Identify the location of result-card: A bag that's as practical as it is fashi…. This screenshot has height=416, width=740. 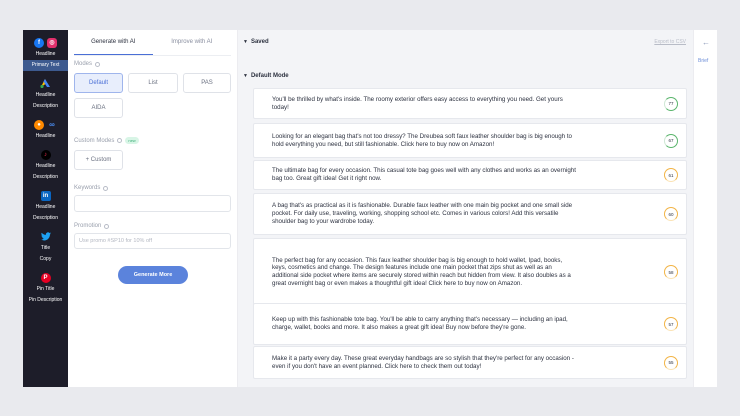
(470, 214).